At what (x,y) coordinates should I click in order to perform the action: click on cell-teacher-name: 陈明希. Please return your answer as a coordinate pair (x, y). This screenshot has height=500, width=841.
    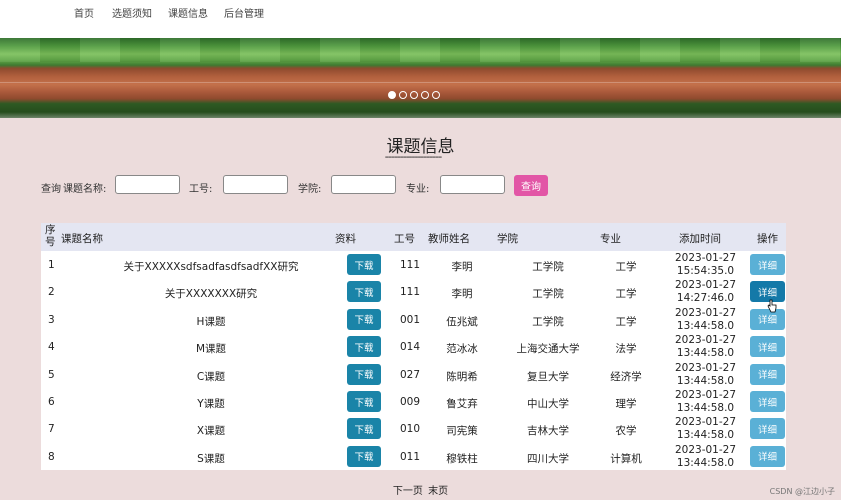
    Looking at the image, I should click on (462, 376).